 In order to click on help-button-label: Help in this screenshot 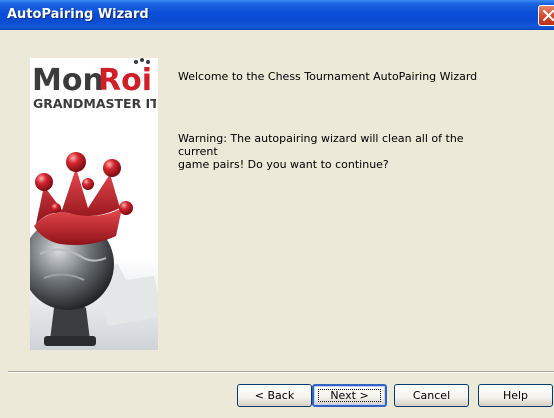, I will do `click(515, 395)`.